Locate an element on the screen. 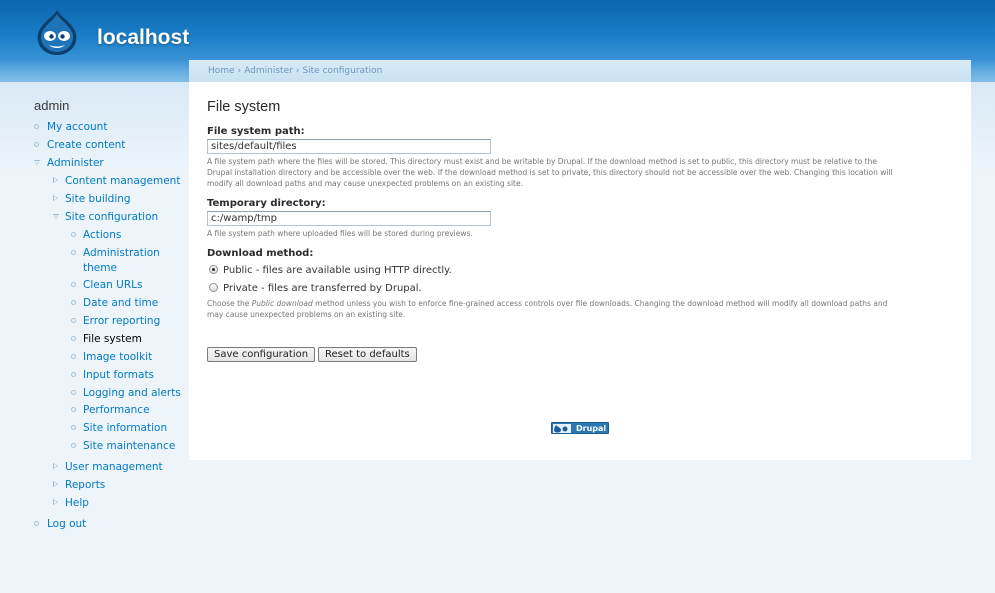  radio-public is located at coordinates (213, 269).